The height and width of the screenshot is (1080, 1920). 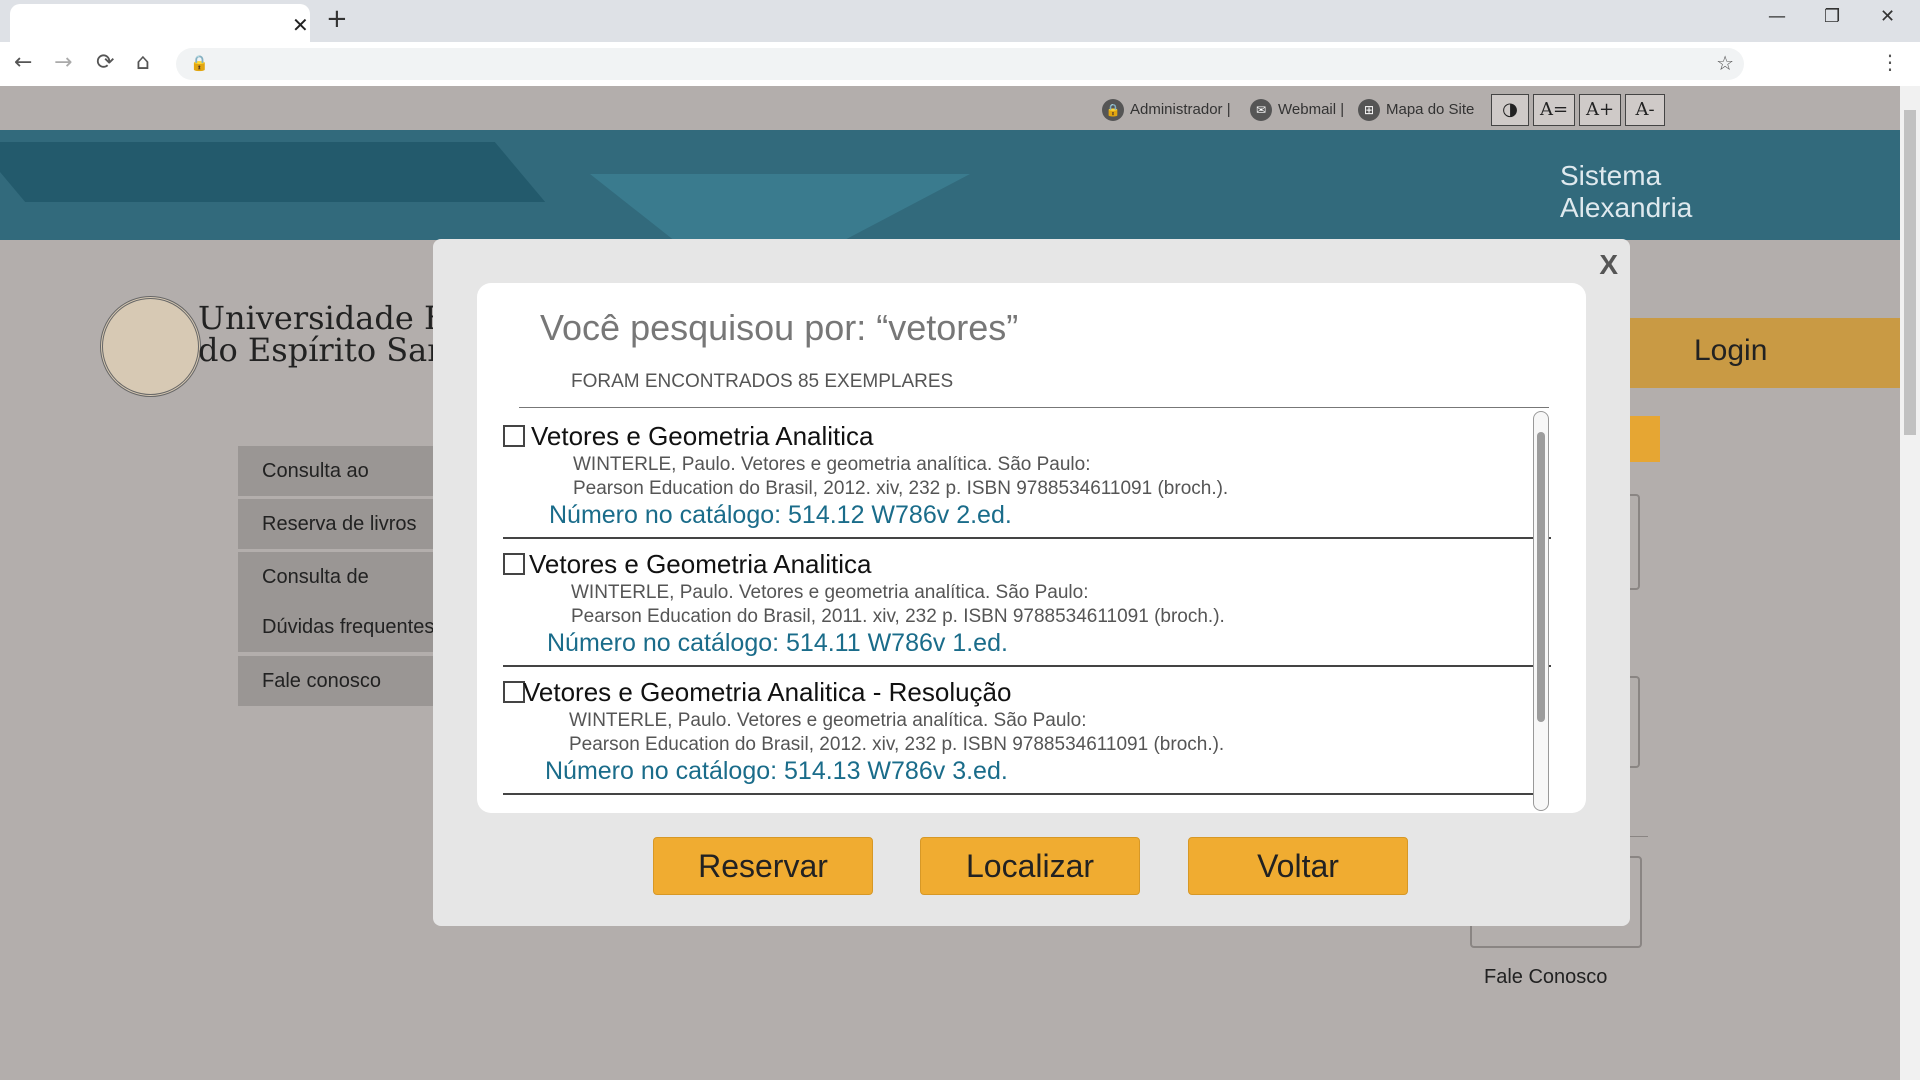 What do you see at coordinates (1910, 272) in the screenshot?
I see `page-scrollbar-thumb` at bounding box center [1910, 272].